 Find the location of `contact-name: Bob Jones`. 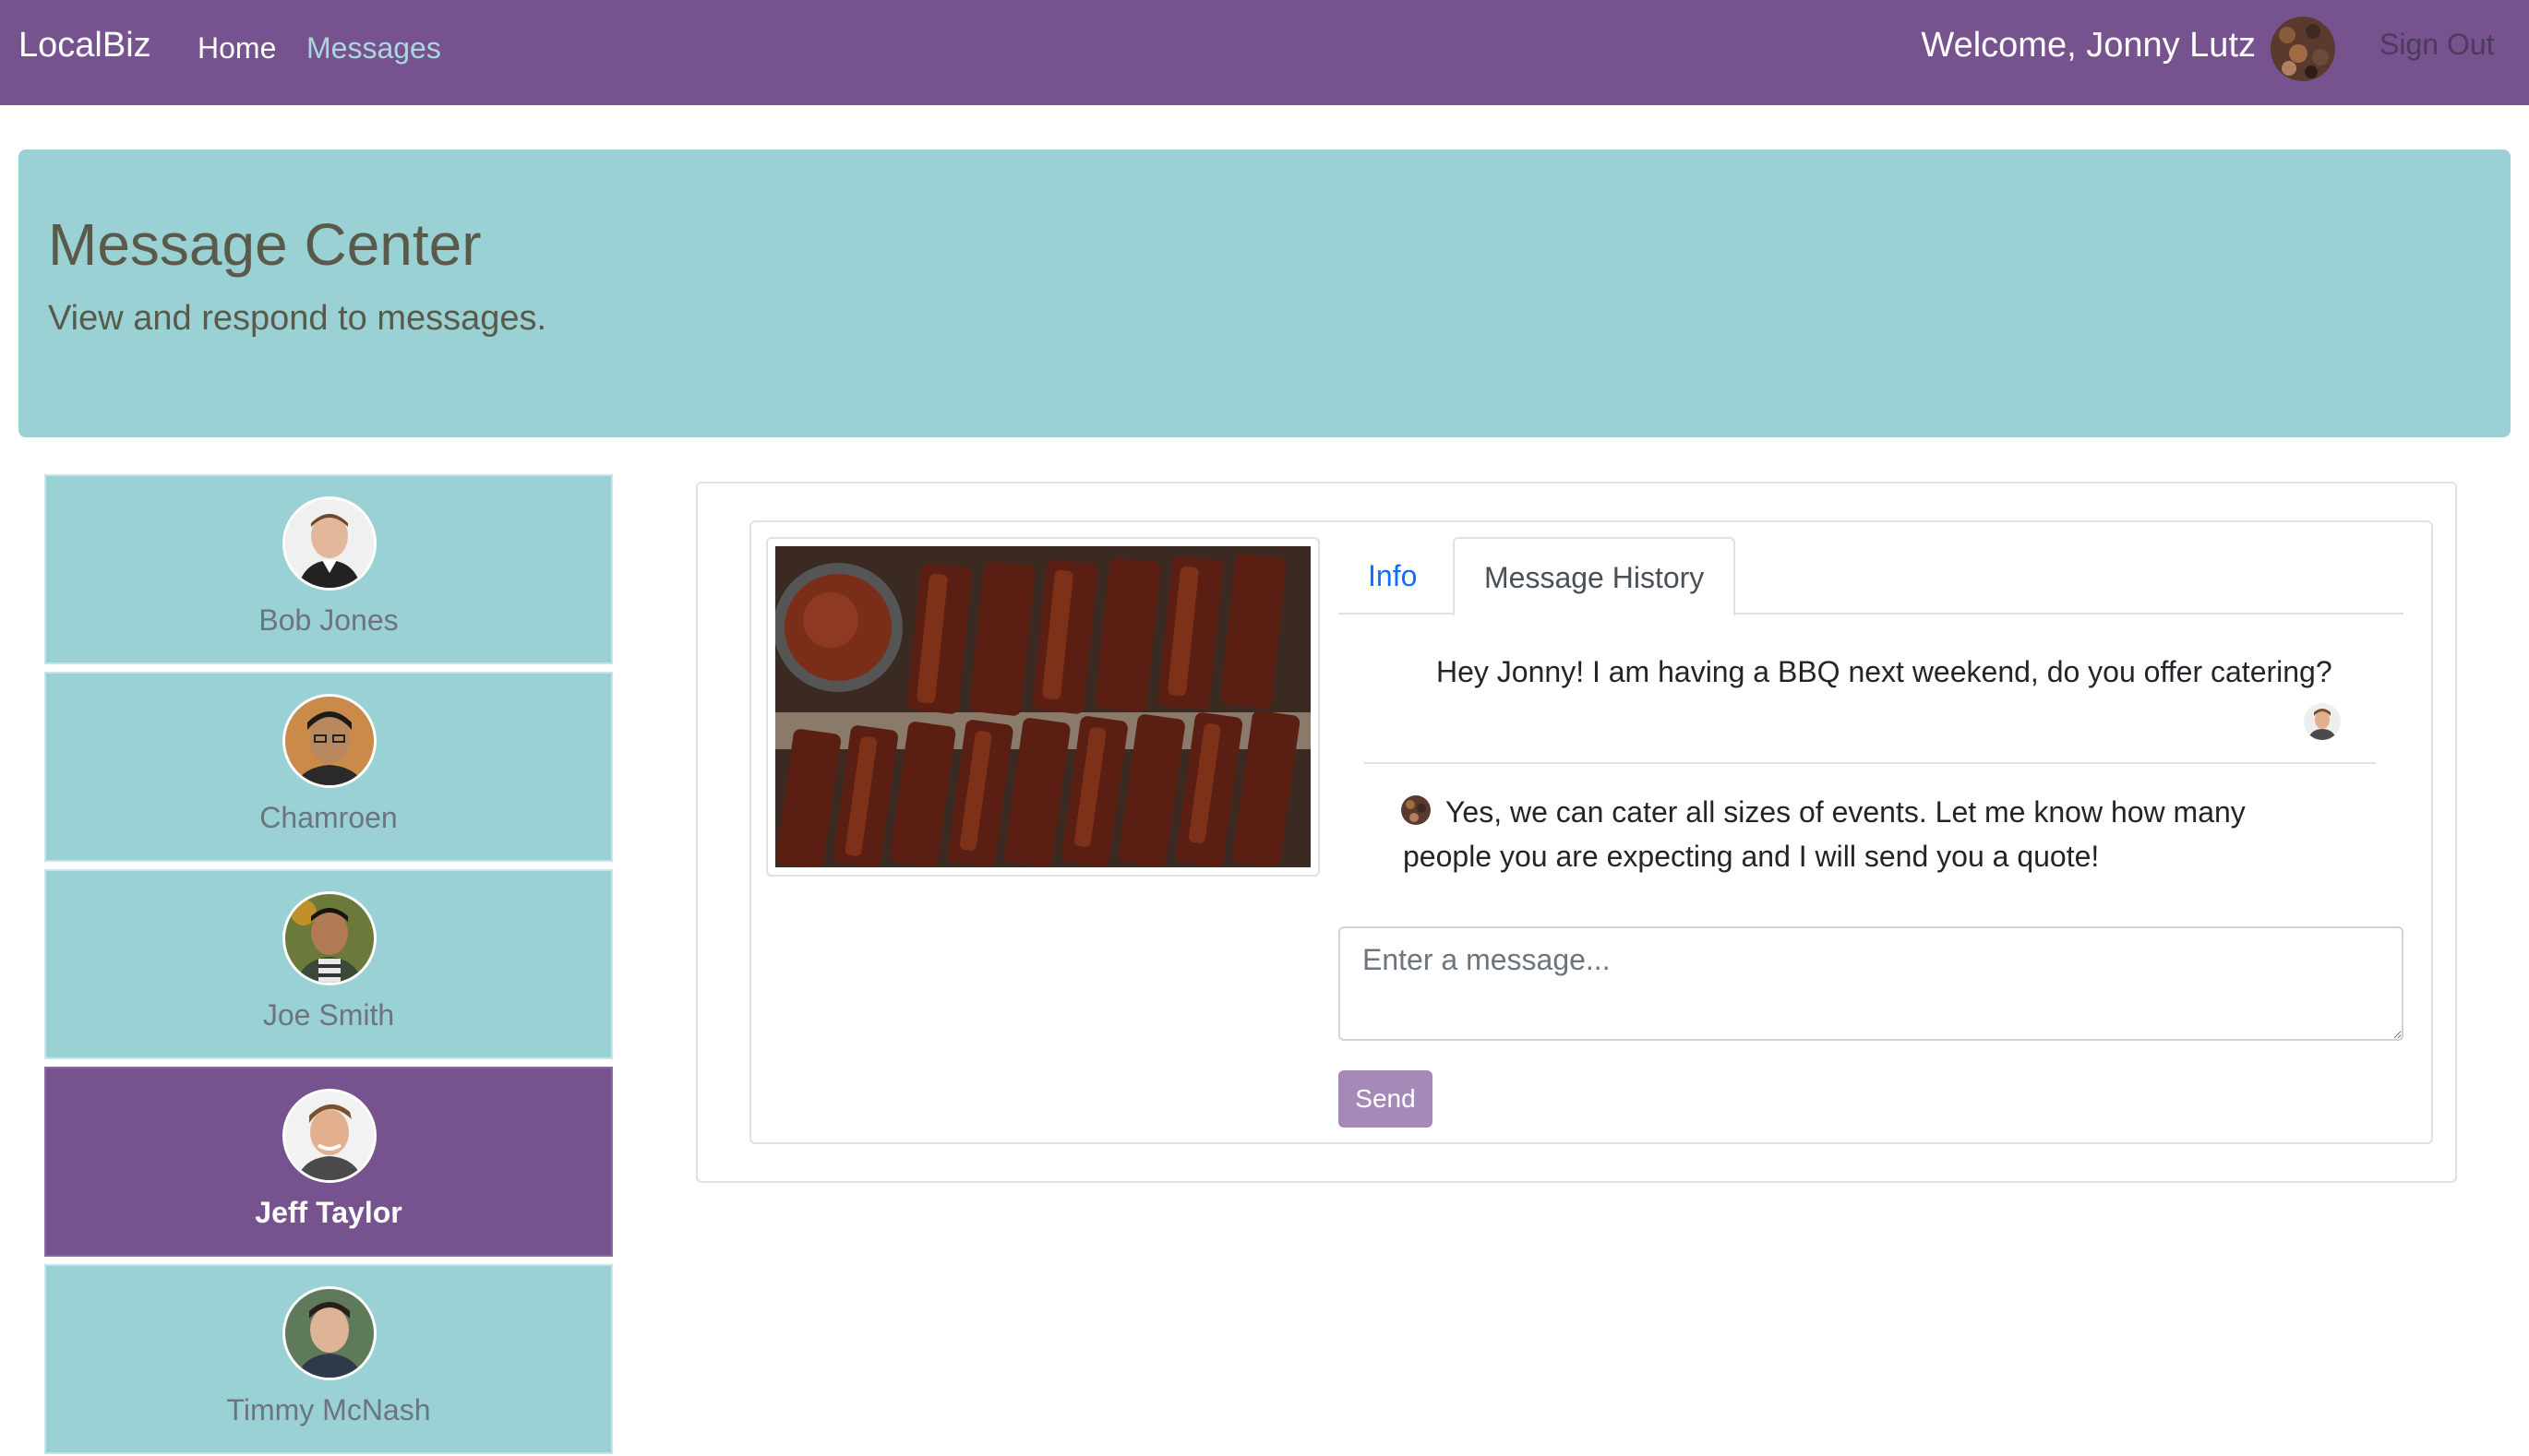

contact-name: Bob Jones is located at coordinates (328, 620).